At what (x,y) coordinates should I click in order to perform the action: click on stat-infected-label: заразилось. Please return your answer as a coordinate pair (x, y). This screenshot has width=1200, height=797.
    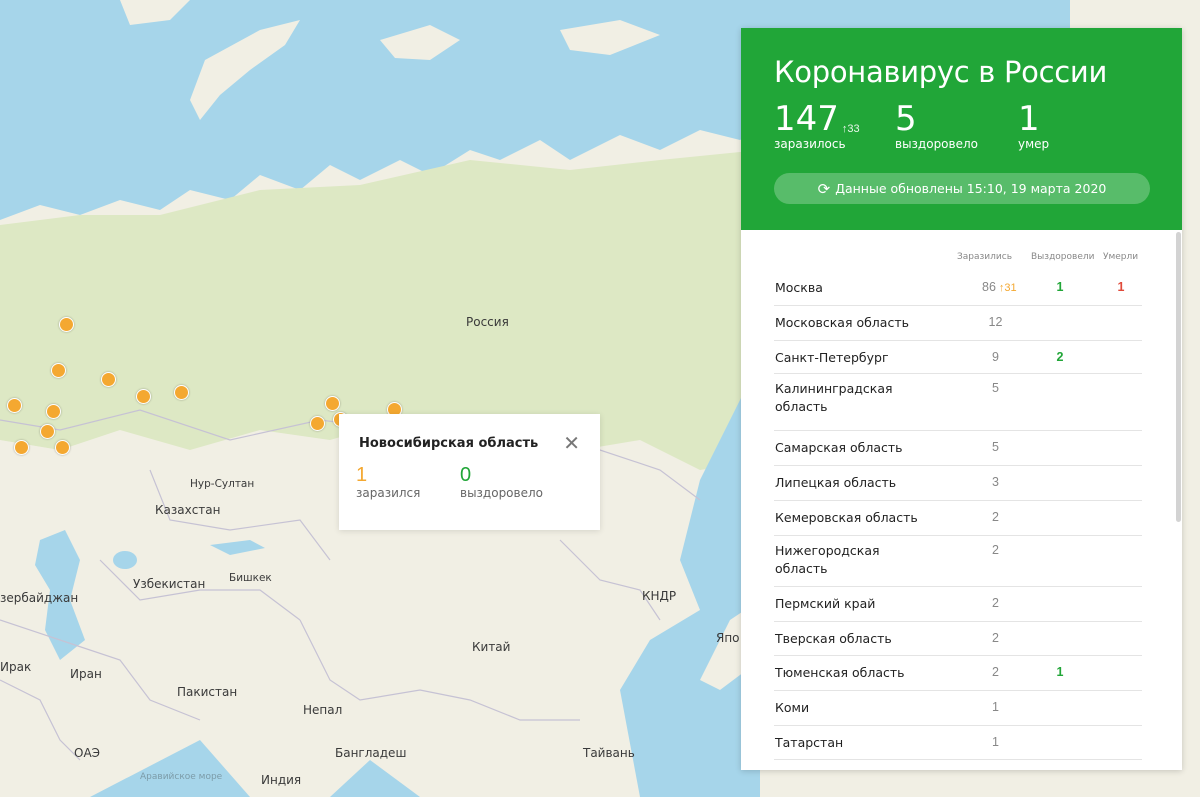
    Looking at the image, I should click on (810, 144).